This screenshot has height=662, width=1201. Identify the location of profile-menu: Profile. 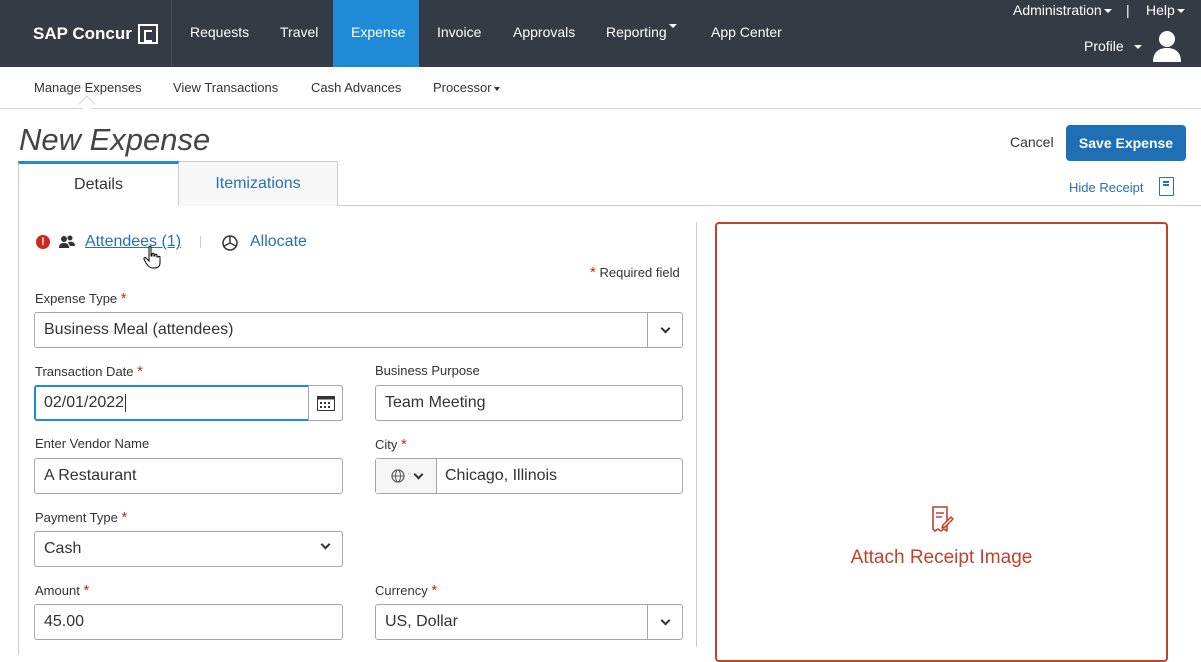
(1113, 46).